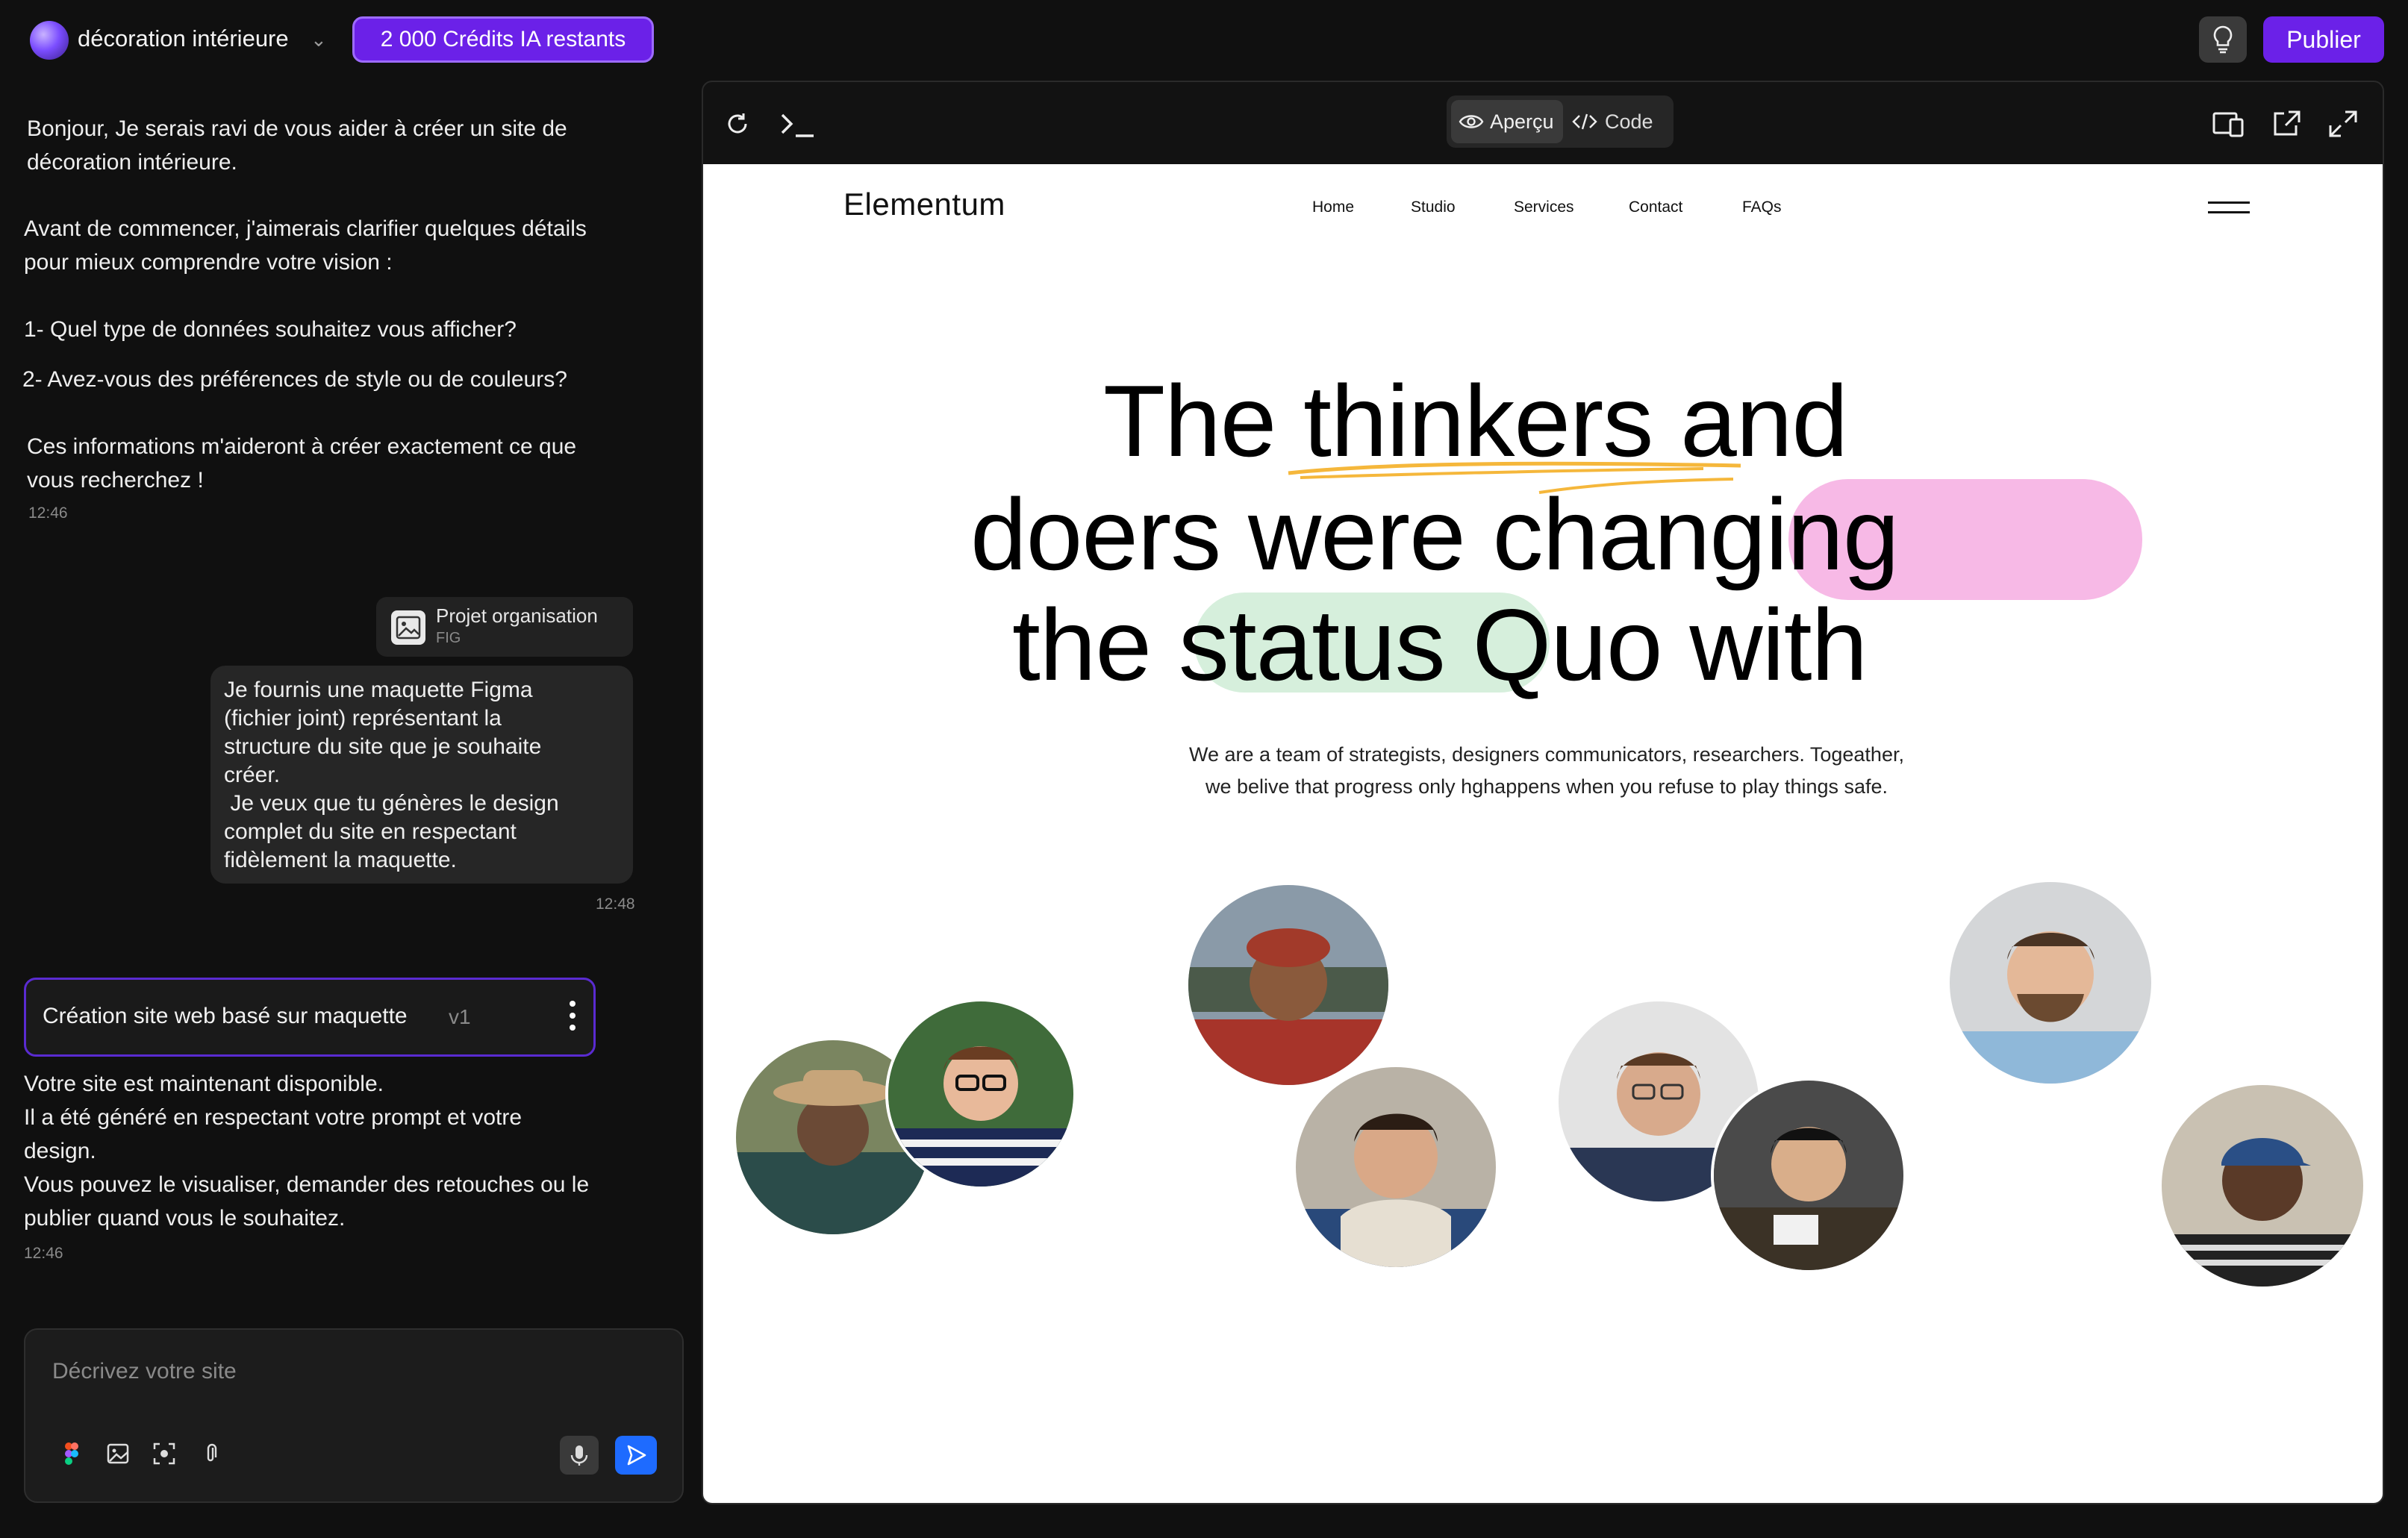 Image resolution: width=2408 pixels, height=1538 pixels. I want to click on user-message-line: structure du site que je souhaite, so click(383, 746).